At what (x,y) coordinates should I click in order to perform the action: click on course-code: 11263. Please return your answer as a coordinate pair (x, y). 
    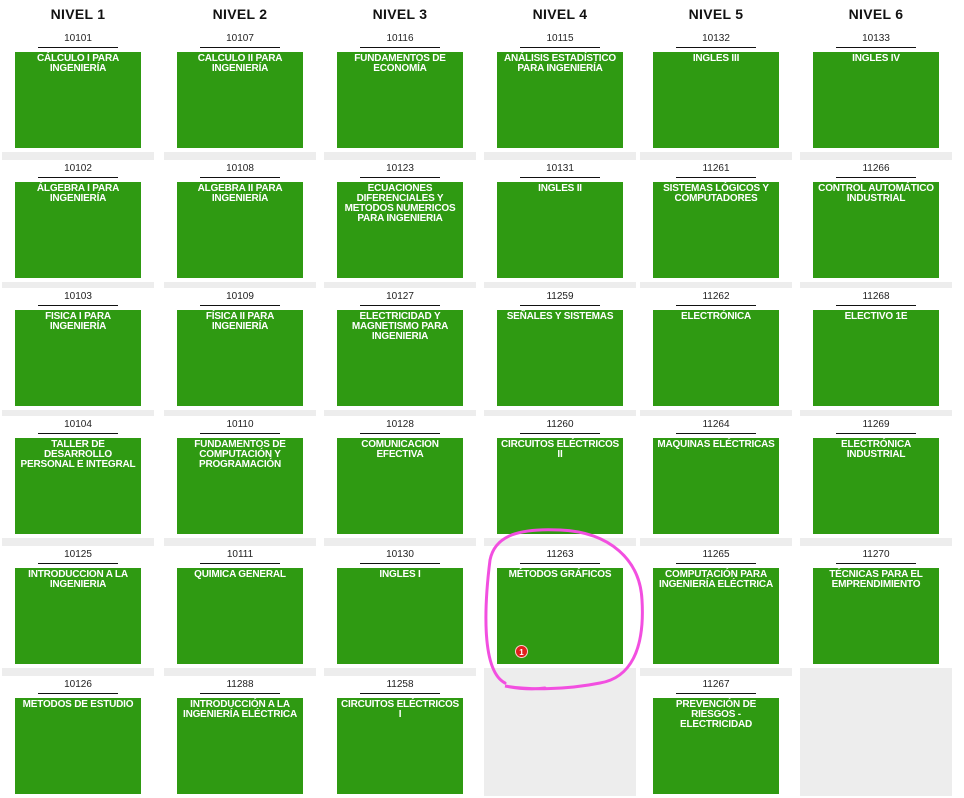
    Looking at the image, I should click on (560, 554).